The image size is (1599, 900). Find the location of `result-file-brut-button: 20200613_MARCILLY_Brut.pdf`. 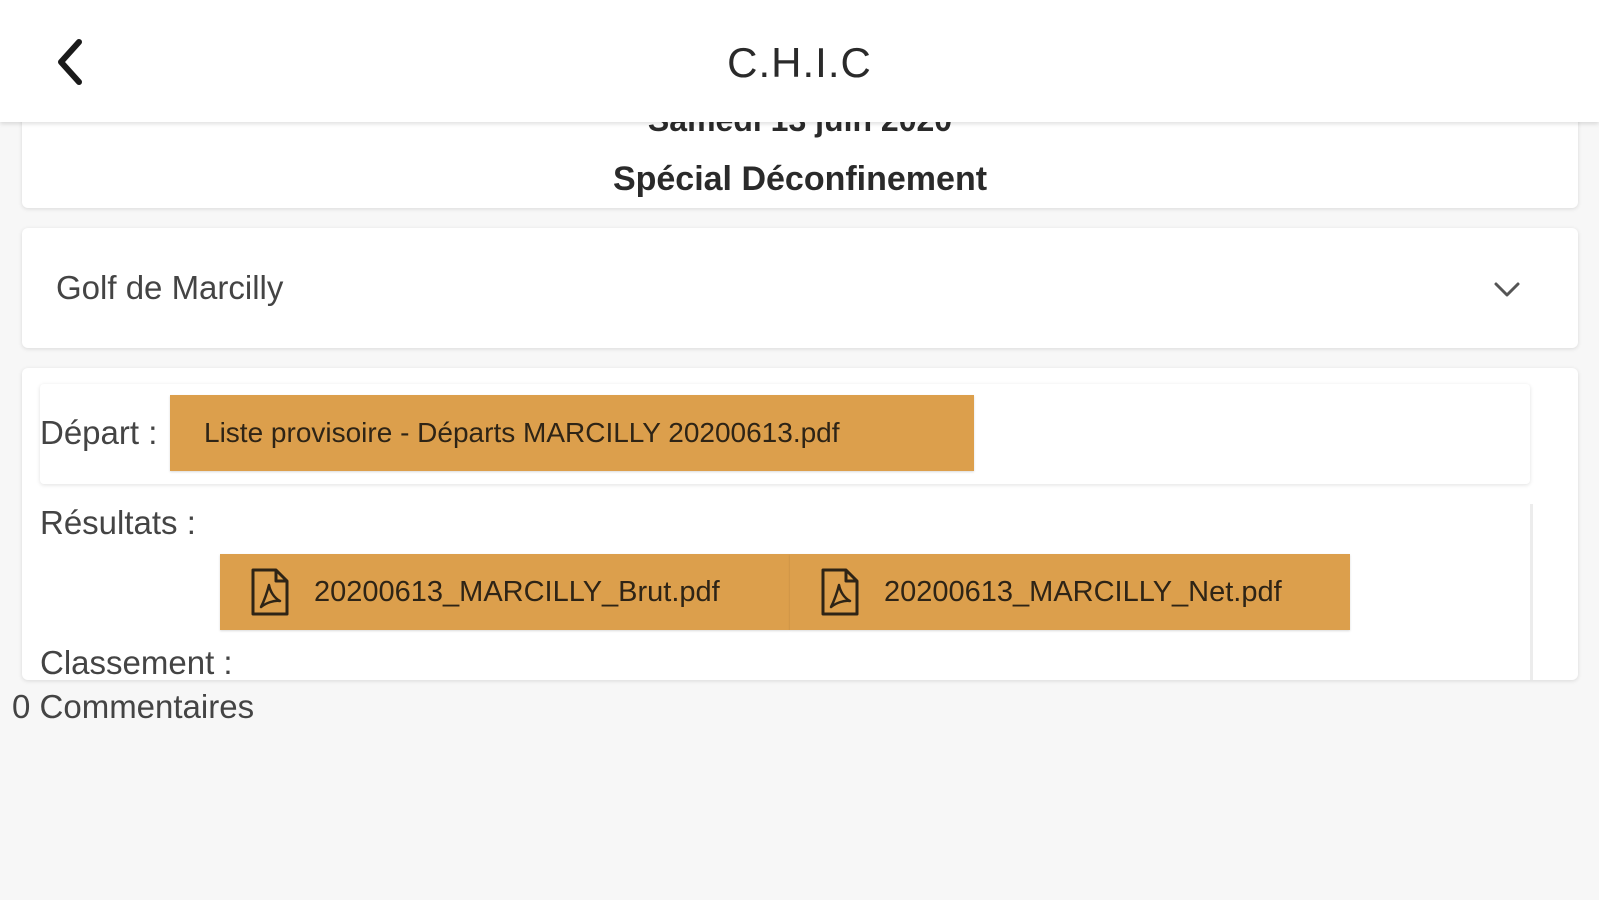

result-file-brut-button: 20200613_MARCILLY_Brut.pdf is located at coordinates (505, 592).